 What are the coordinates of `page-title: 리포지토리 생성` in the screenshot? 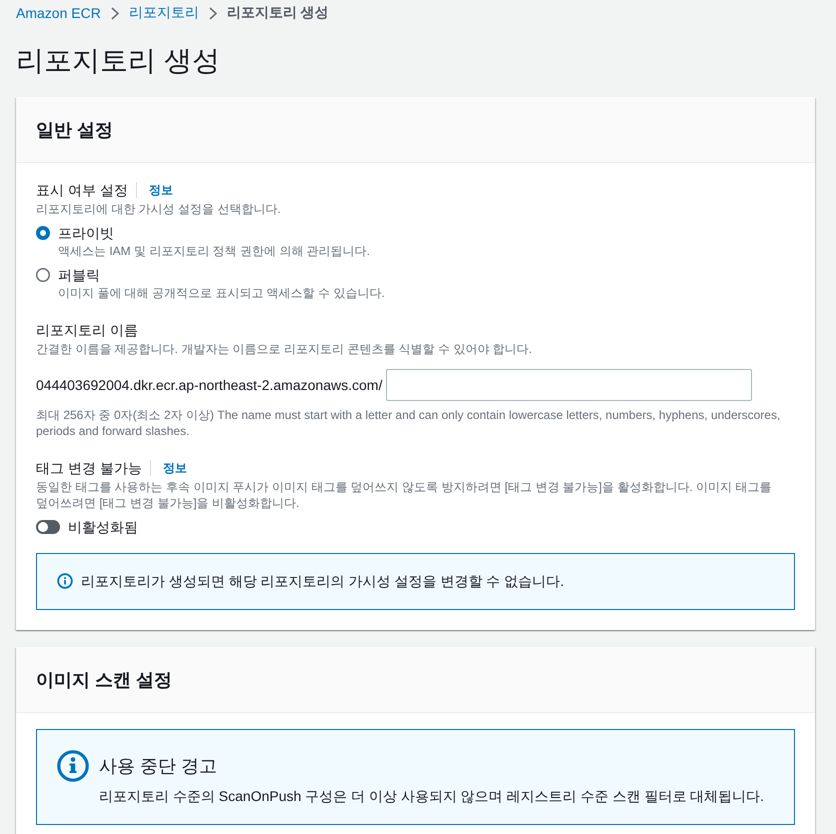 It's located at (118, 61).